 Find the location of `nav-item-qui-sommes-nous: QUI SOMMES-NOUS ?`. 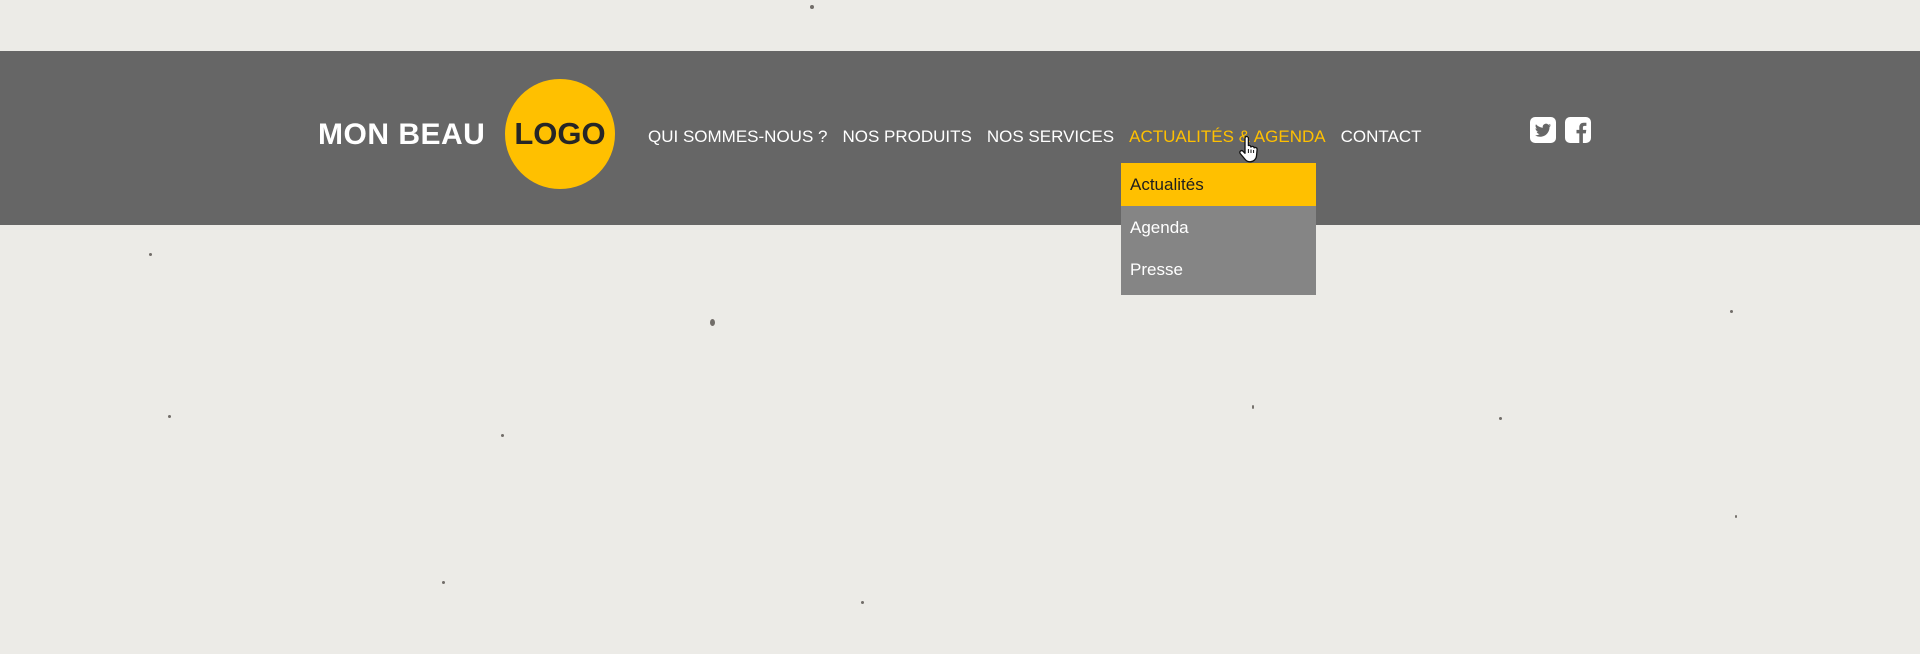

nav-item-qui-sommes-nous: QUI SOMMES-NOUS ? is located at coordinates (737, 137).